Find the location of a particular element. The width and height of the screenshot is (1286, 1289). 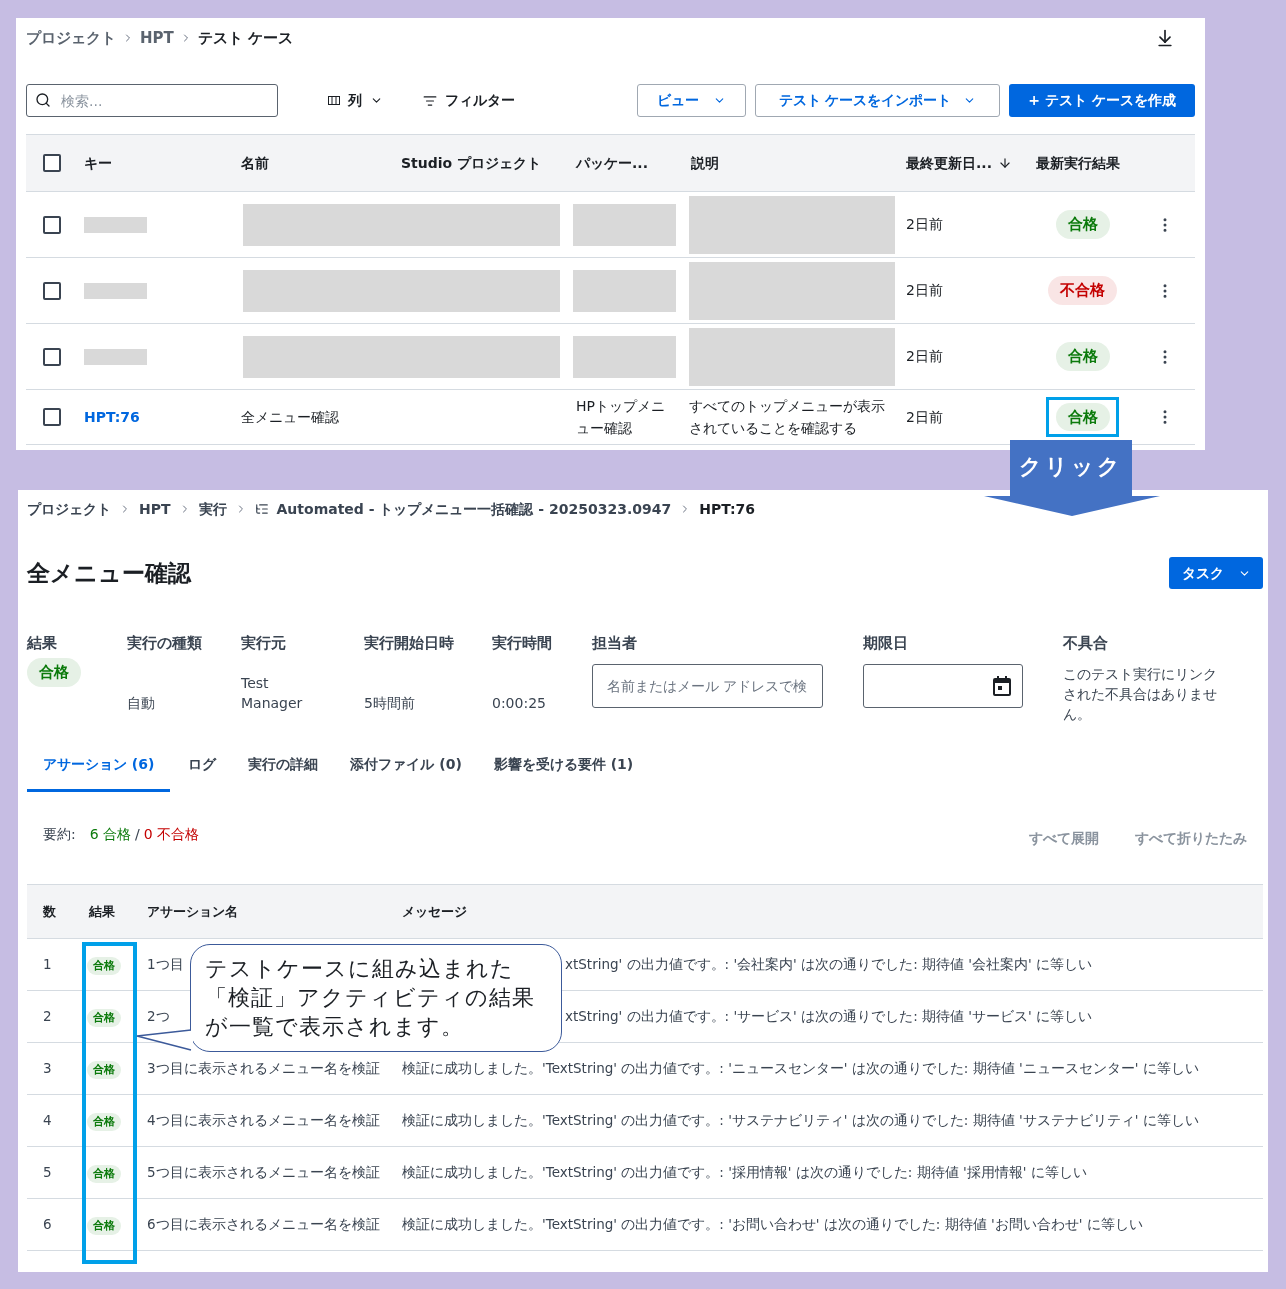

click-label: クリック is located at coordinates (1071, 467).